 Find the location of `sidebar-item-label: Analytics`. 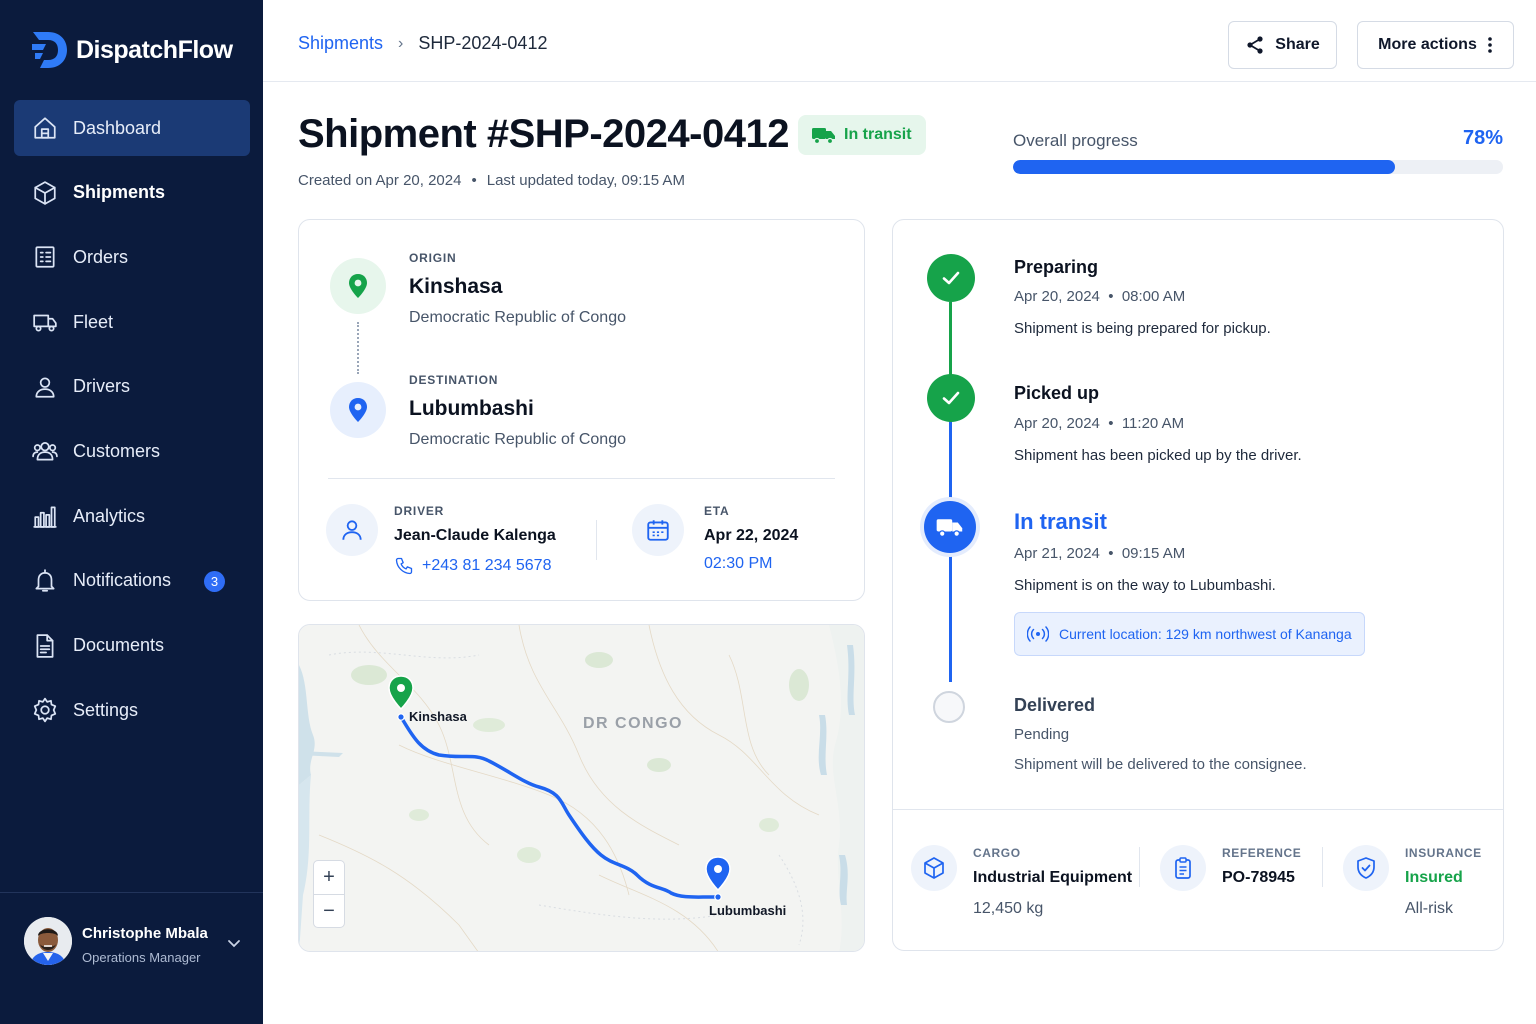

sidebar-item-label: Analytics is located at coordinates (109, 515).